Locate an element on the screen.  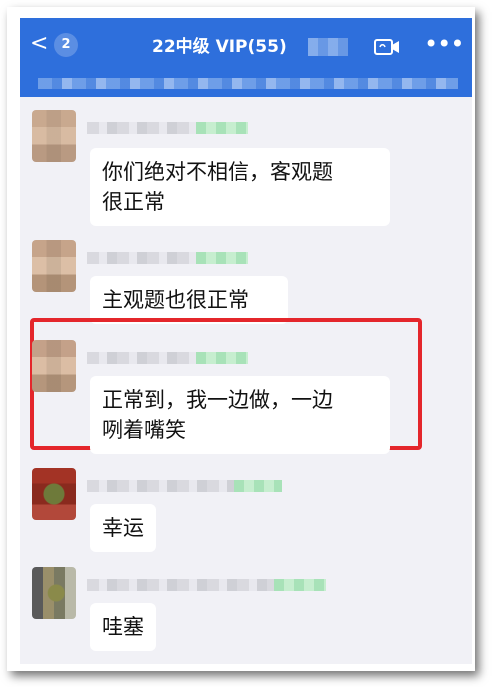
message-bubble: 幸运 is located at coordinates (123, 528).